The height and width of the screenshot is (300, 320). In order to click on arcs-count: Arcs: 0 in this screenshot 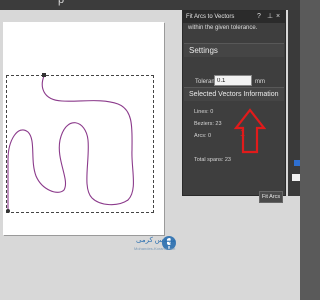, I will do `click(203, 136)`.